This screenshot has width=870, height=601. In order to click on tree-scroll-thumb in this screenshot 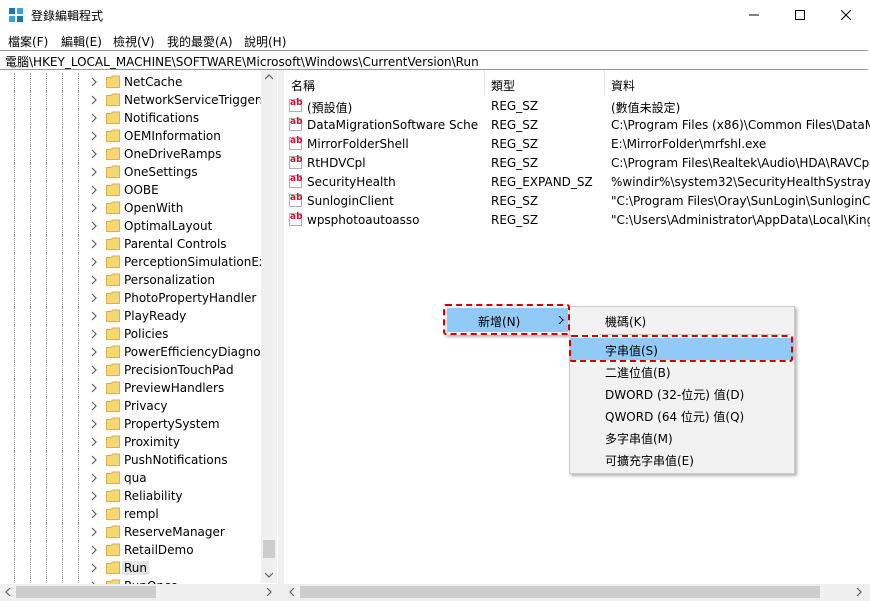, I will do `click(269, 549)`.